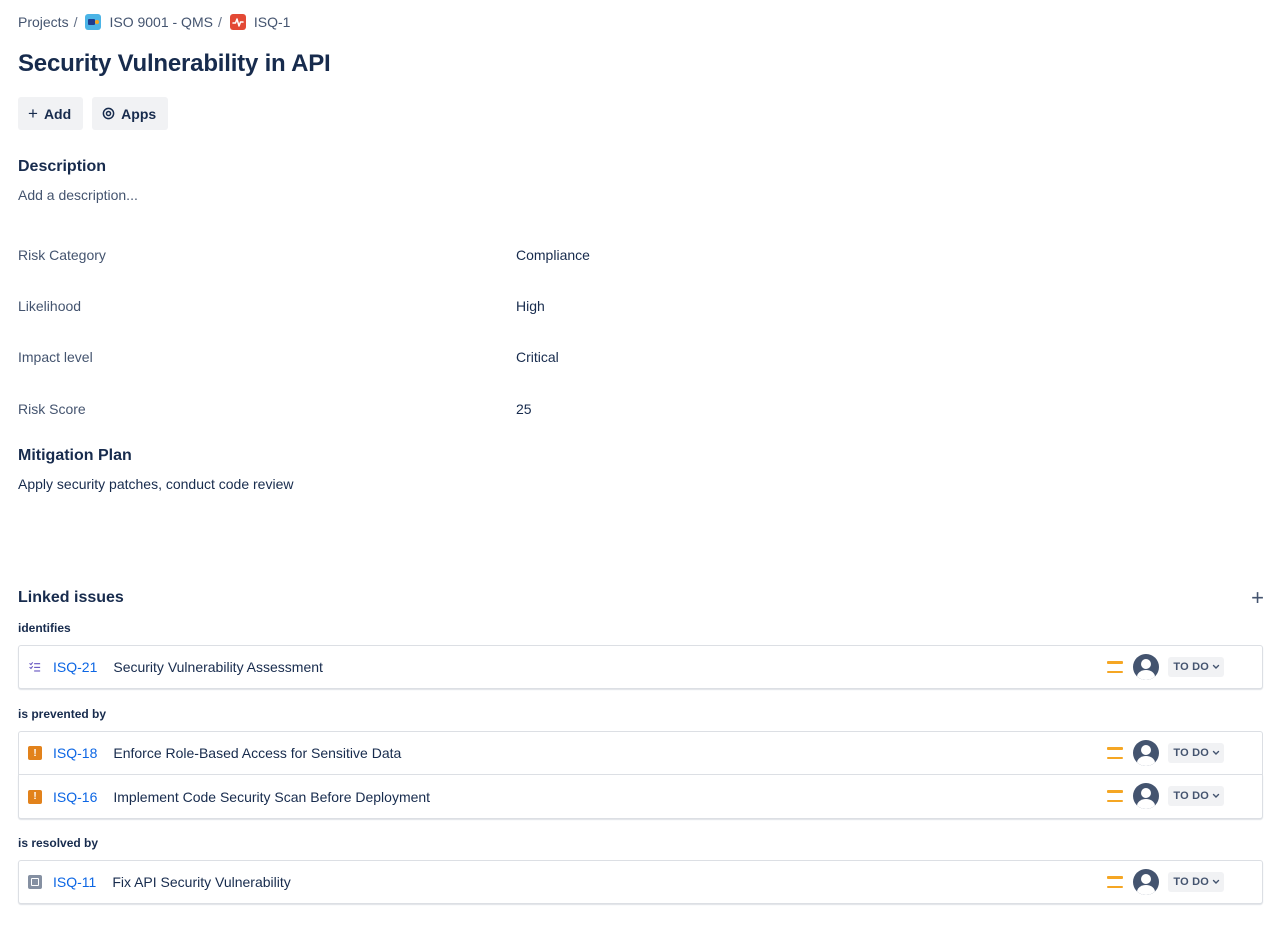 Image resolution: width=1286 pixels, height=930 pixels. I want to click on field-label: Risk Category, so click(62, 255).